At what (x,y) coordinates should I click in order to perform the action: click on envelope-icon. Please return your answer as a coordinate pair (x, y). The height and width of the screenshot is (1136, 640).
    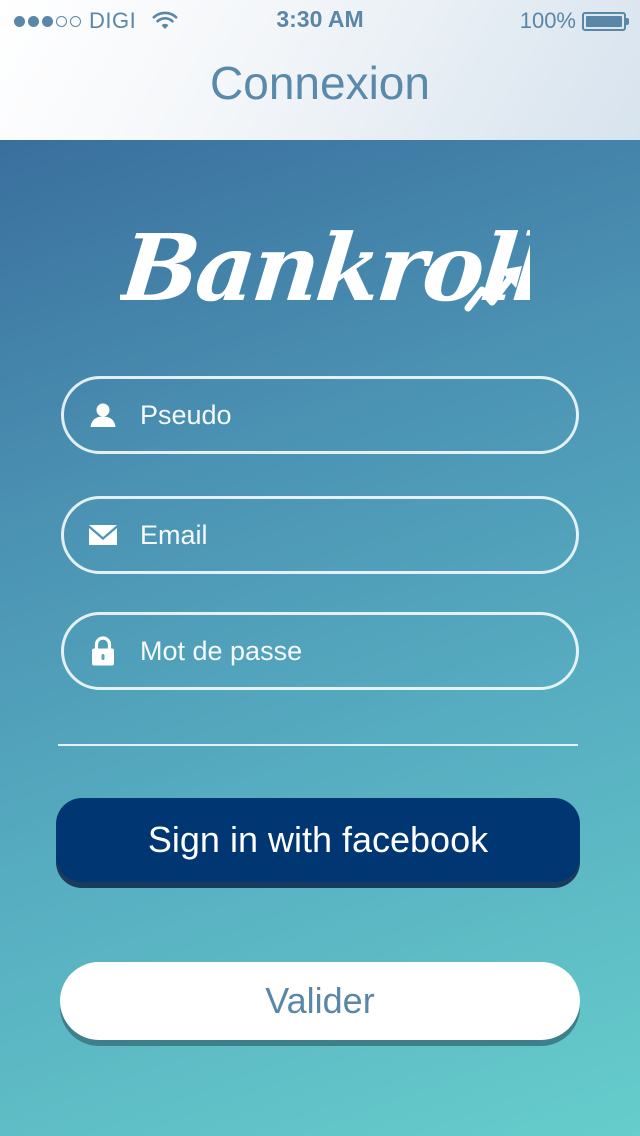
    Looking at the image, I should click on (103, 535).